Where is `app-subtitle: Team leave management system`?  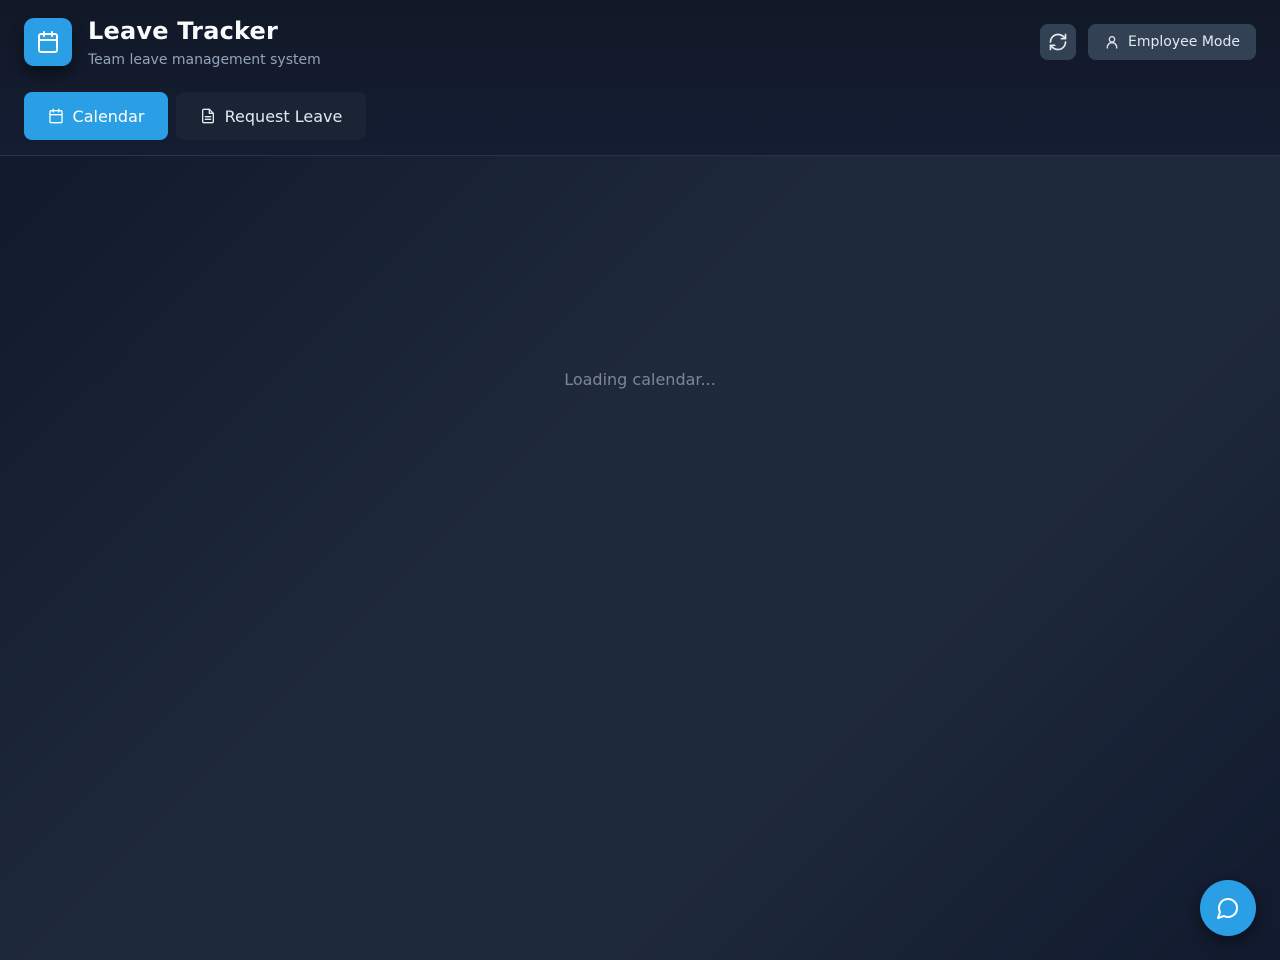
app-subtitle: Team leave management system is located at coordinates (204, 60).